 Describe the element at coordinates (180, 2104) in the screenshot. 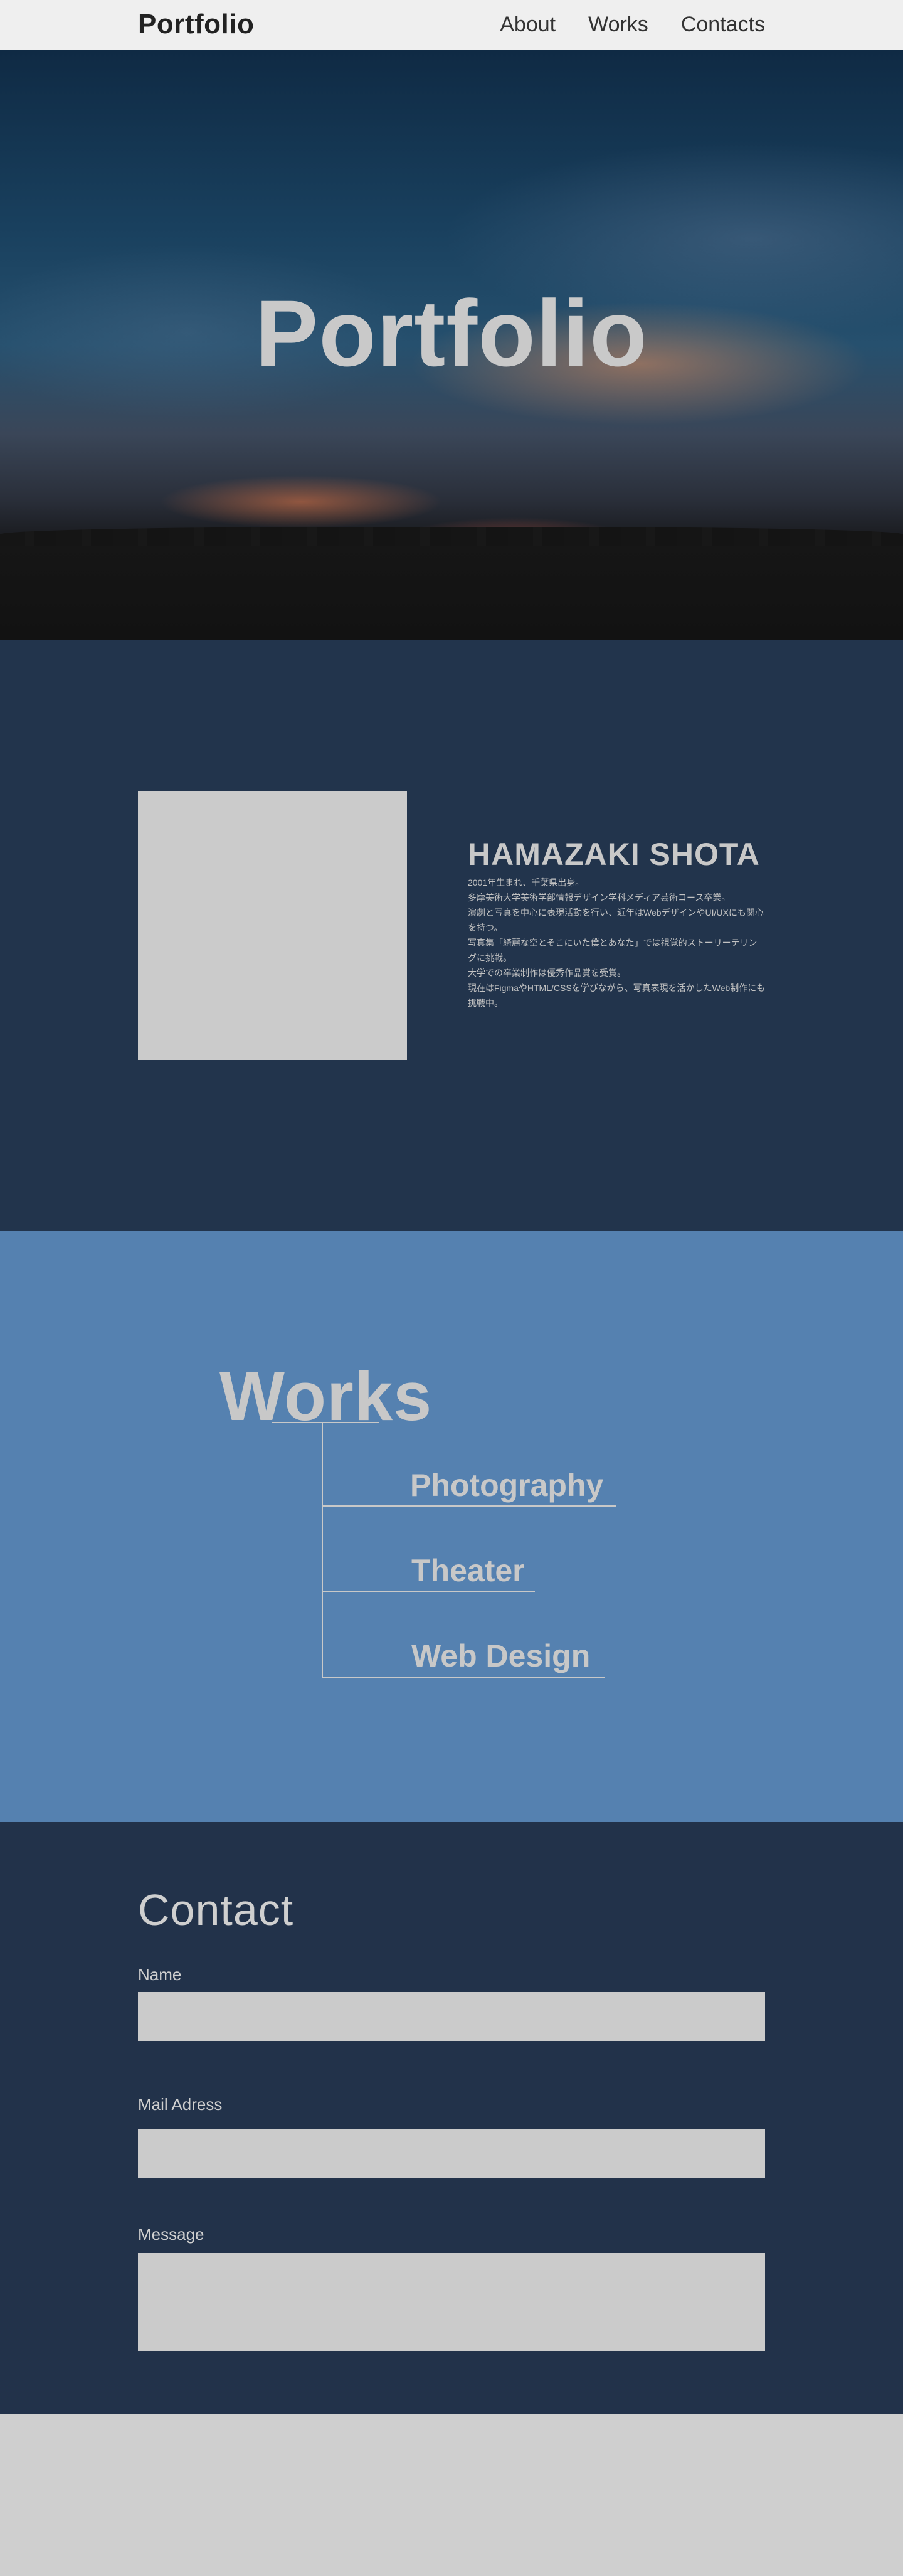

I see `mail-label: Mail Adress` at that location.